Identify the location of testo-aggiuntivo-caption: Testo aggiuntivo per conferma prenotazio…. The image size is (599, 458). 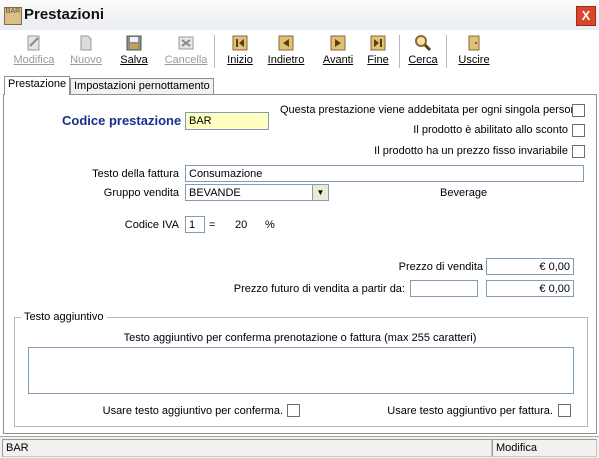
(300, 338).